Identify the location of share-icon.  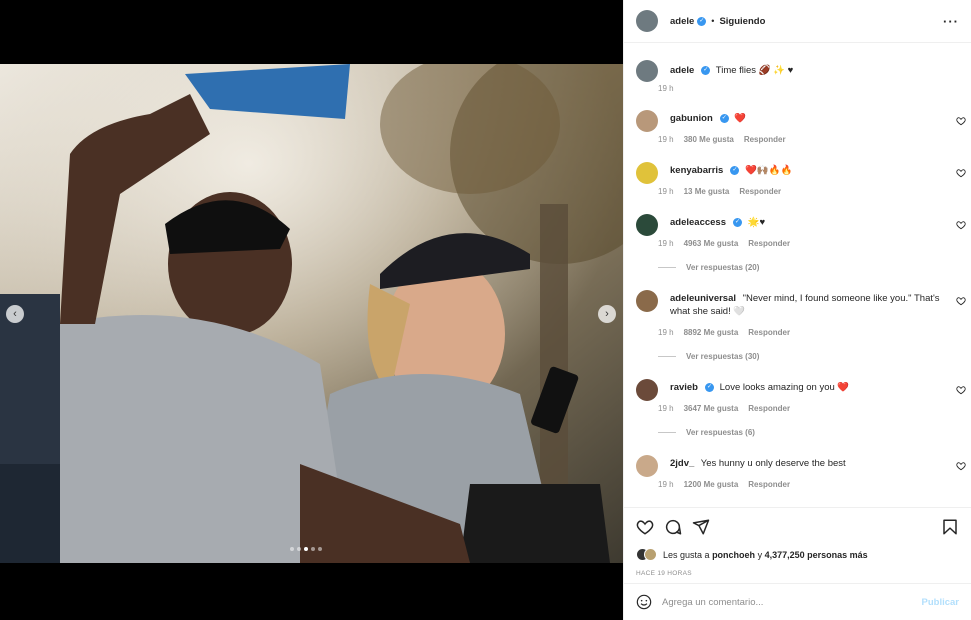
(701, 527).